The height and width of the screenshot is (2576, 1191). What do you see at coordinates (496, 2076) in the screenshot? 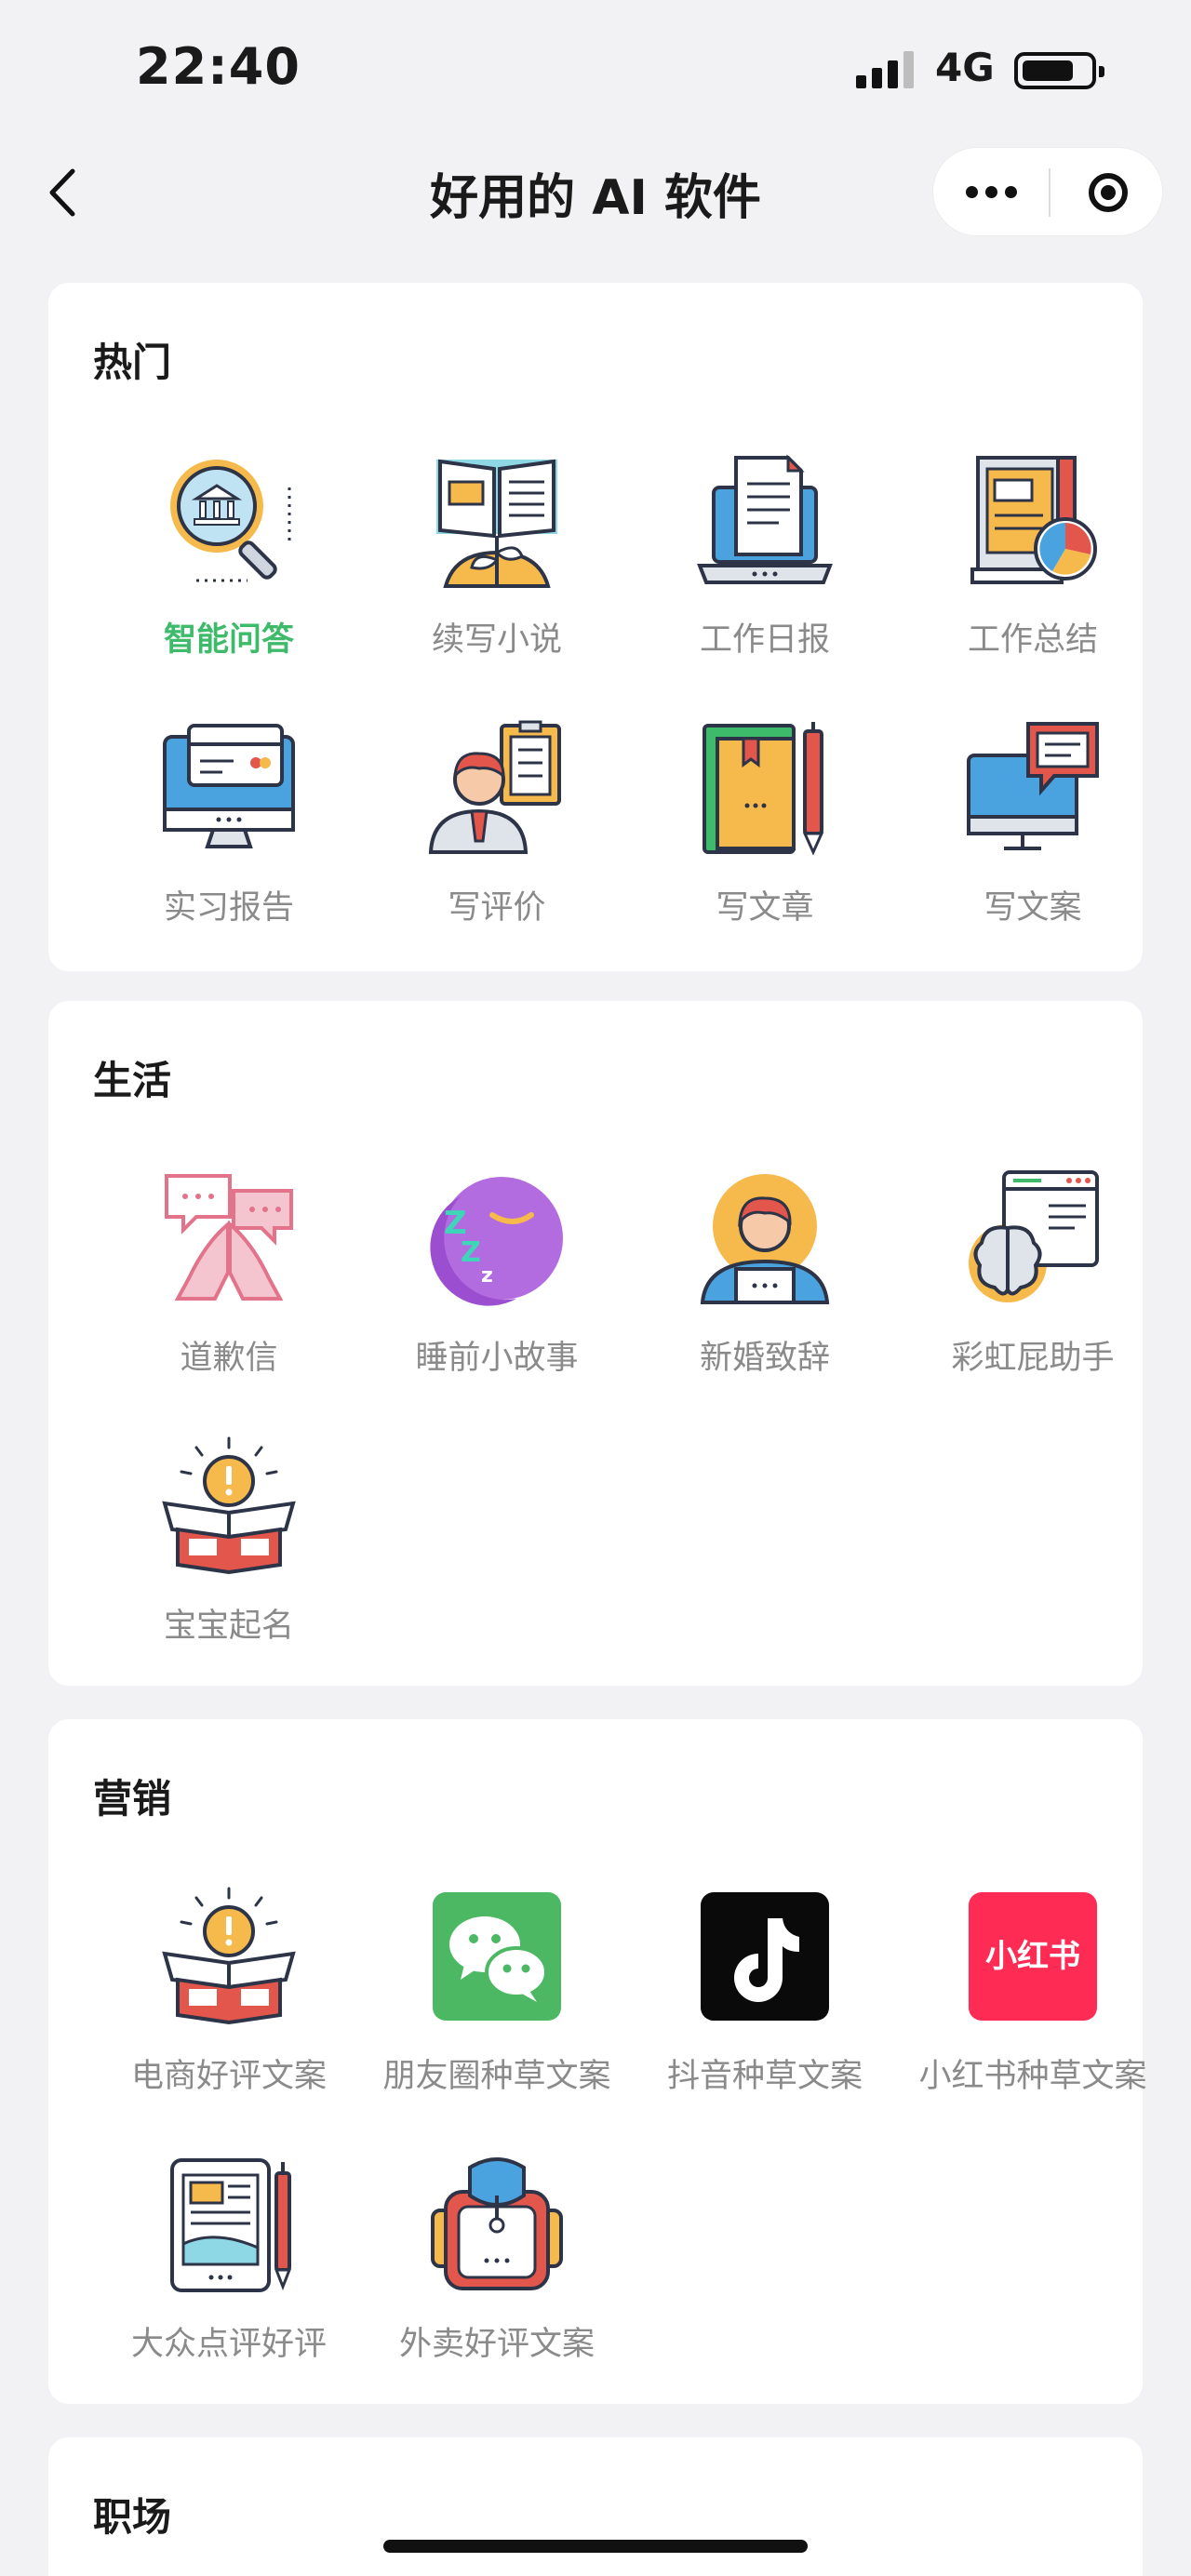
I see `tool-label: 朋友圈种草文案` at bounding box center [496, 2076].